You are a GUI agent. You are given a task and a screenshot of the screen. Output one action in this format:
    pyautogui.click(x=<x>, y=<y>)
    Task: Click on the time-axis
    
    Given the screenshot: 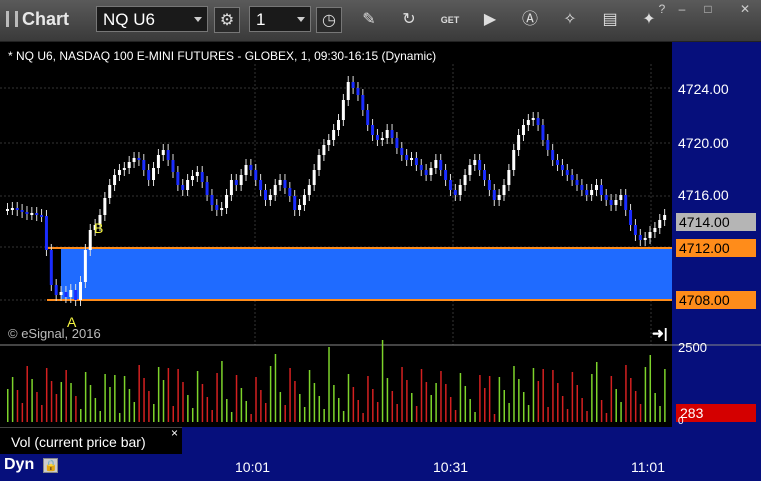 What is the action you would take?
    pyautogui.click(x=336, y=467)
    